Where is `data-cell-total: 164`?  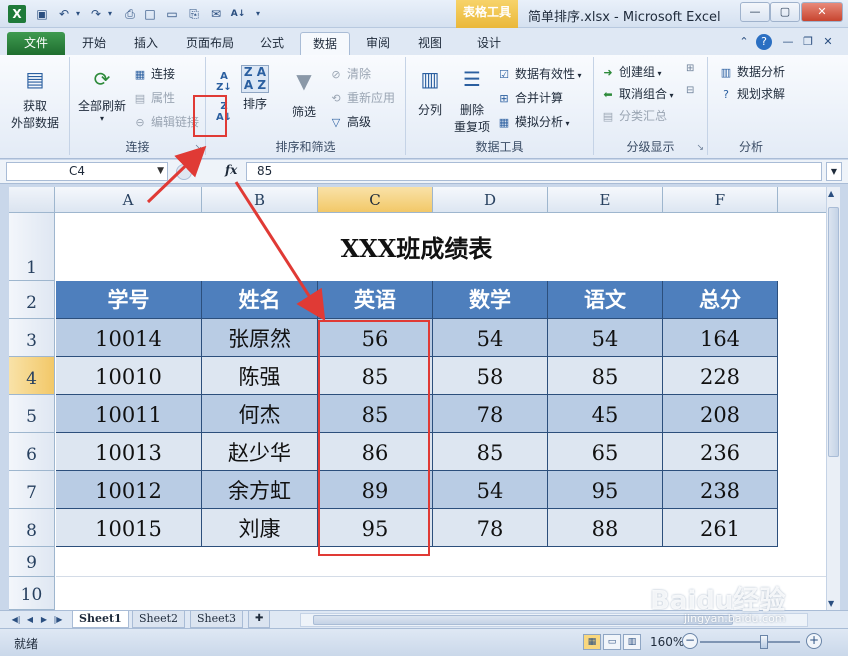
data-cell-total: 164 is located at coordinates (720, 338).